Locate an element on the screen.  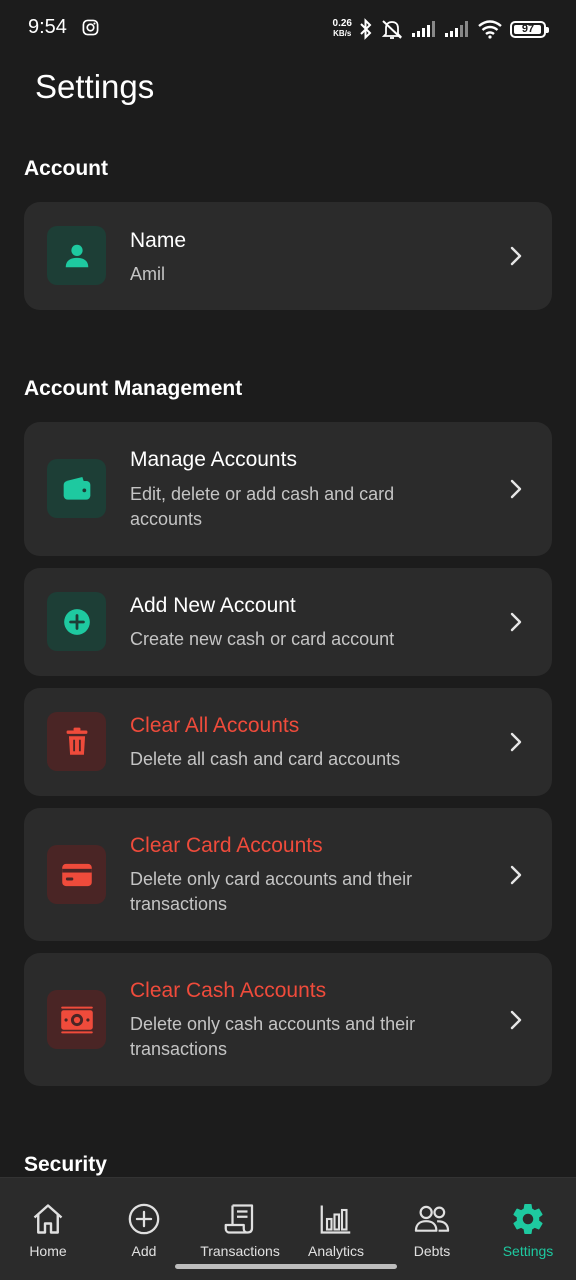
bluetooth-icon is located at coordinates (366, 29).